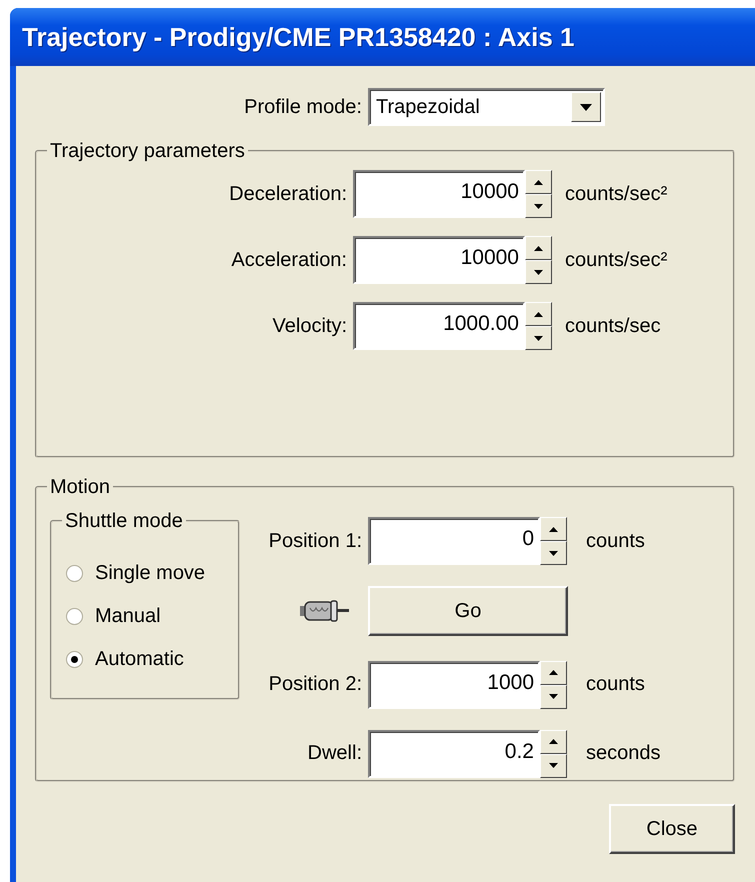 Image resolution: width=755 pixels, height=882 pixels. Describe the element at coordinates (150, 573) in the screenshot. I see `radio-label: Single move` at that location.